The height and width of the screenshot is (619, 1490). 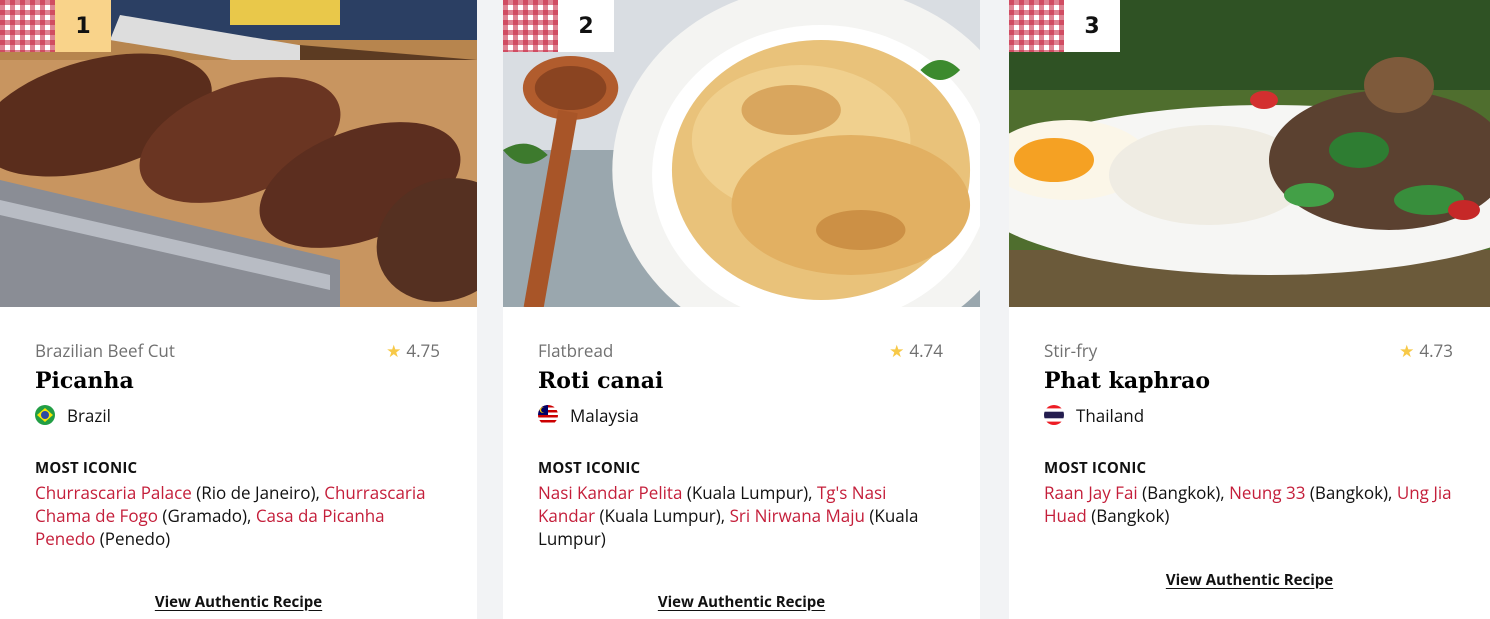 I want to click on dish-name: Phat kaphrao, so click(x=1249, y=381).